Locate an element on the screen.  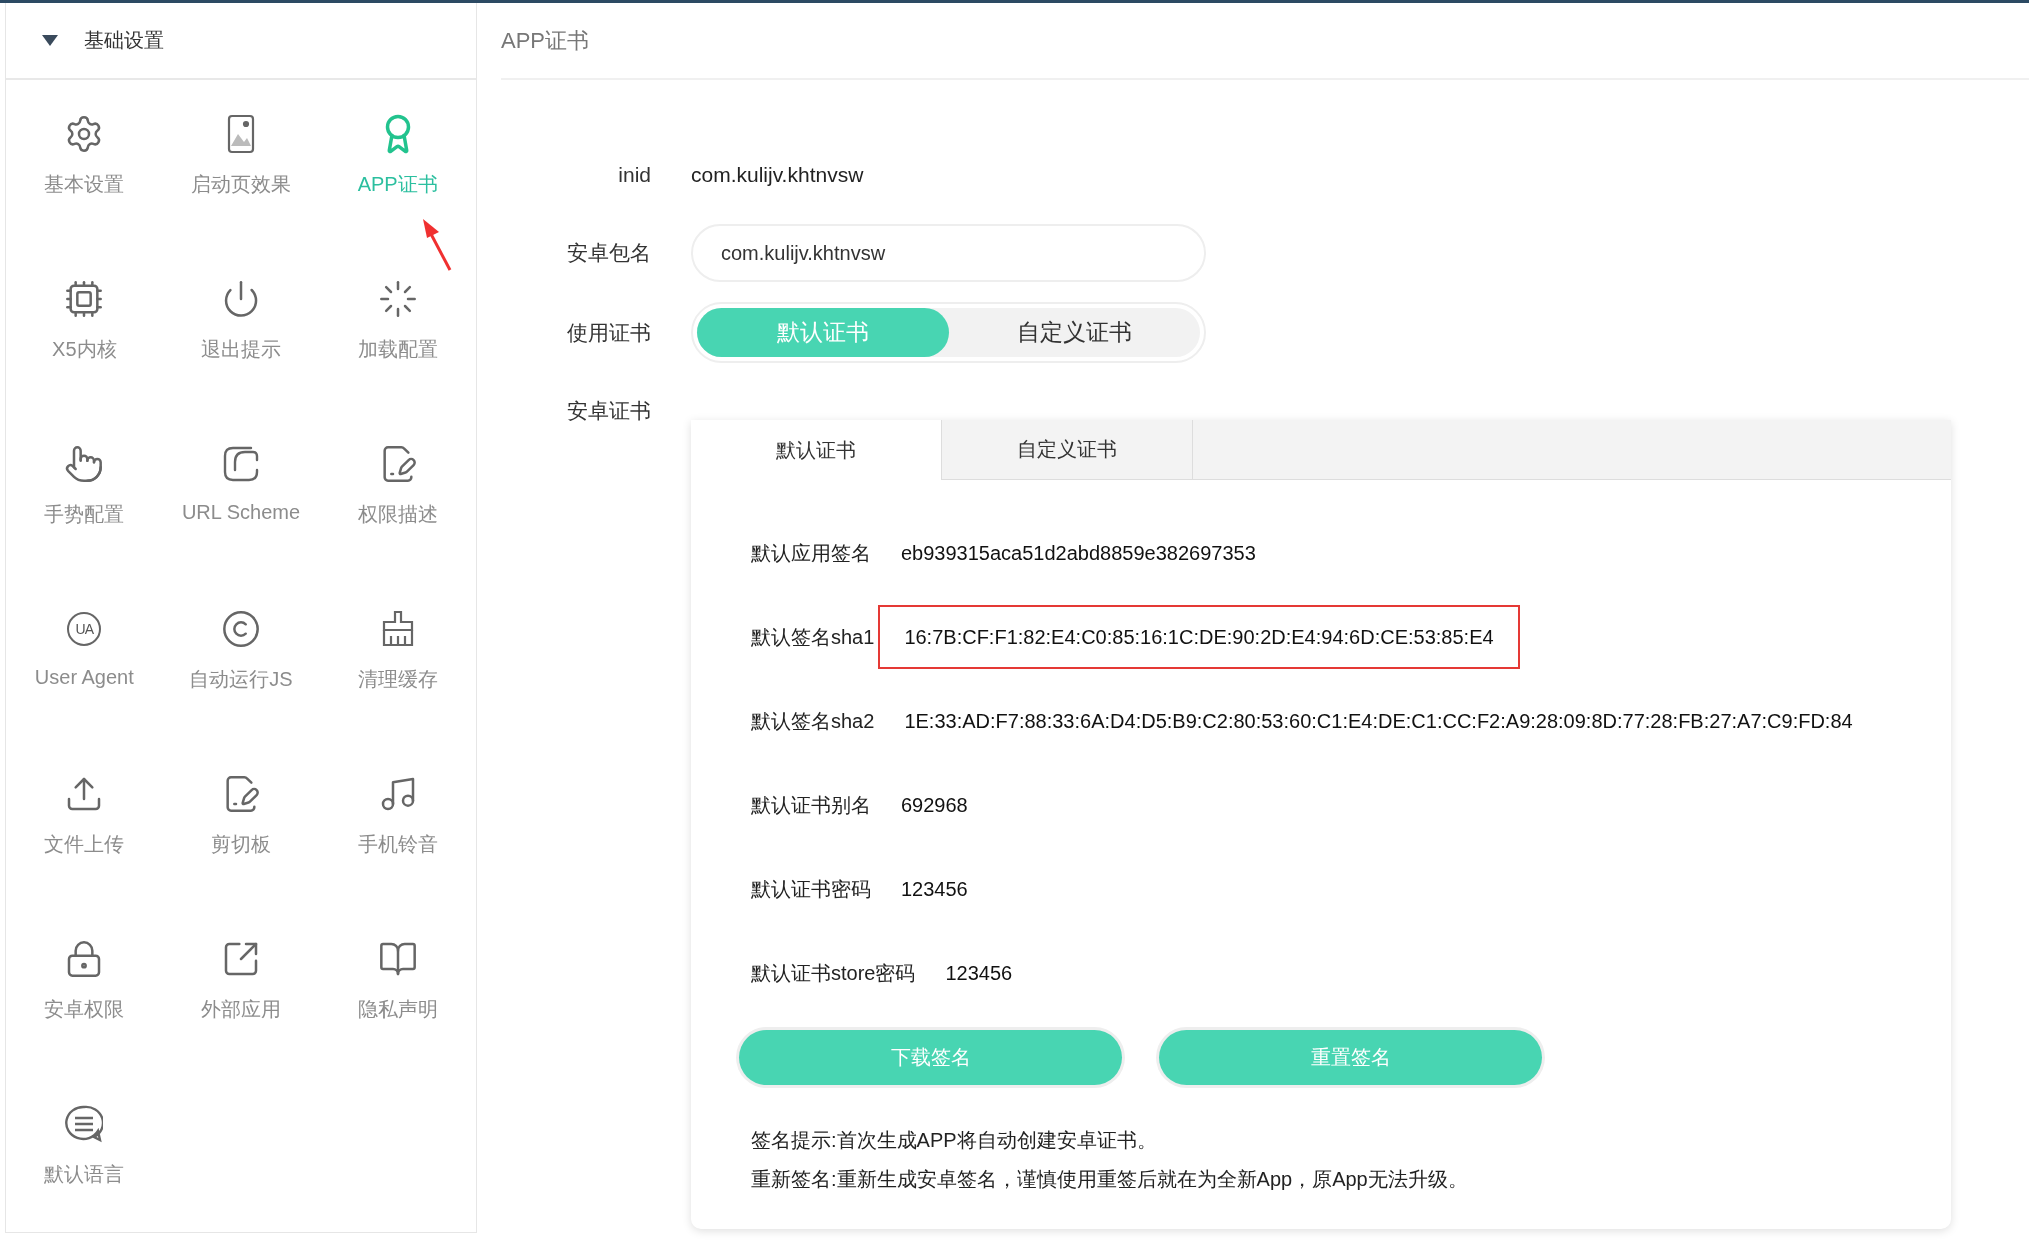
menu-item: 文件上传 is located at coordinates (84, 844).